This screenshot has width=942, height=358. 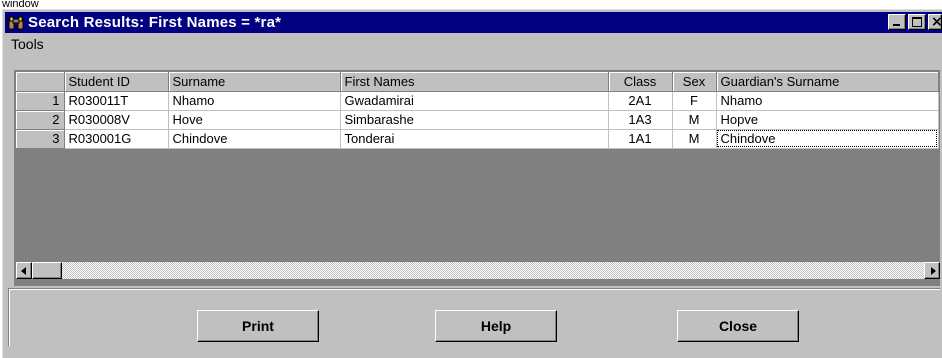 What do you see at coordinates (496, 326) in the screenshot?
I see `help-button: Help` at bounding box center [496, 326].